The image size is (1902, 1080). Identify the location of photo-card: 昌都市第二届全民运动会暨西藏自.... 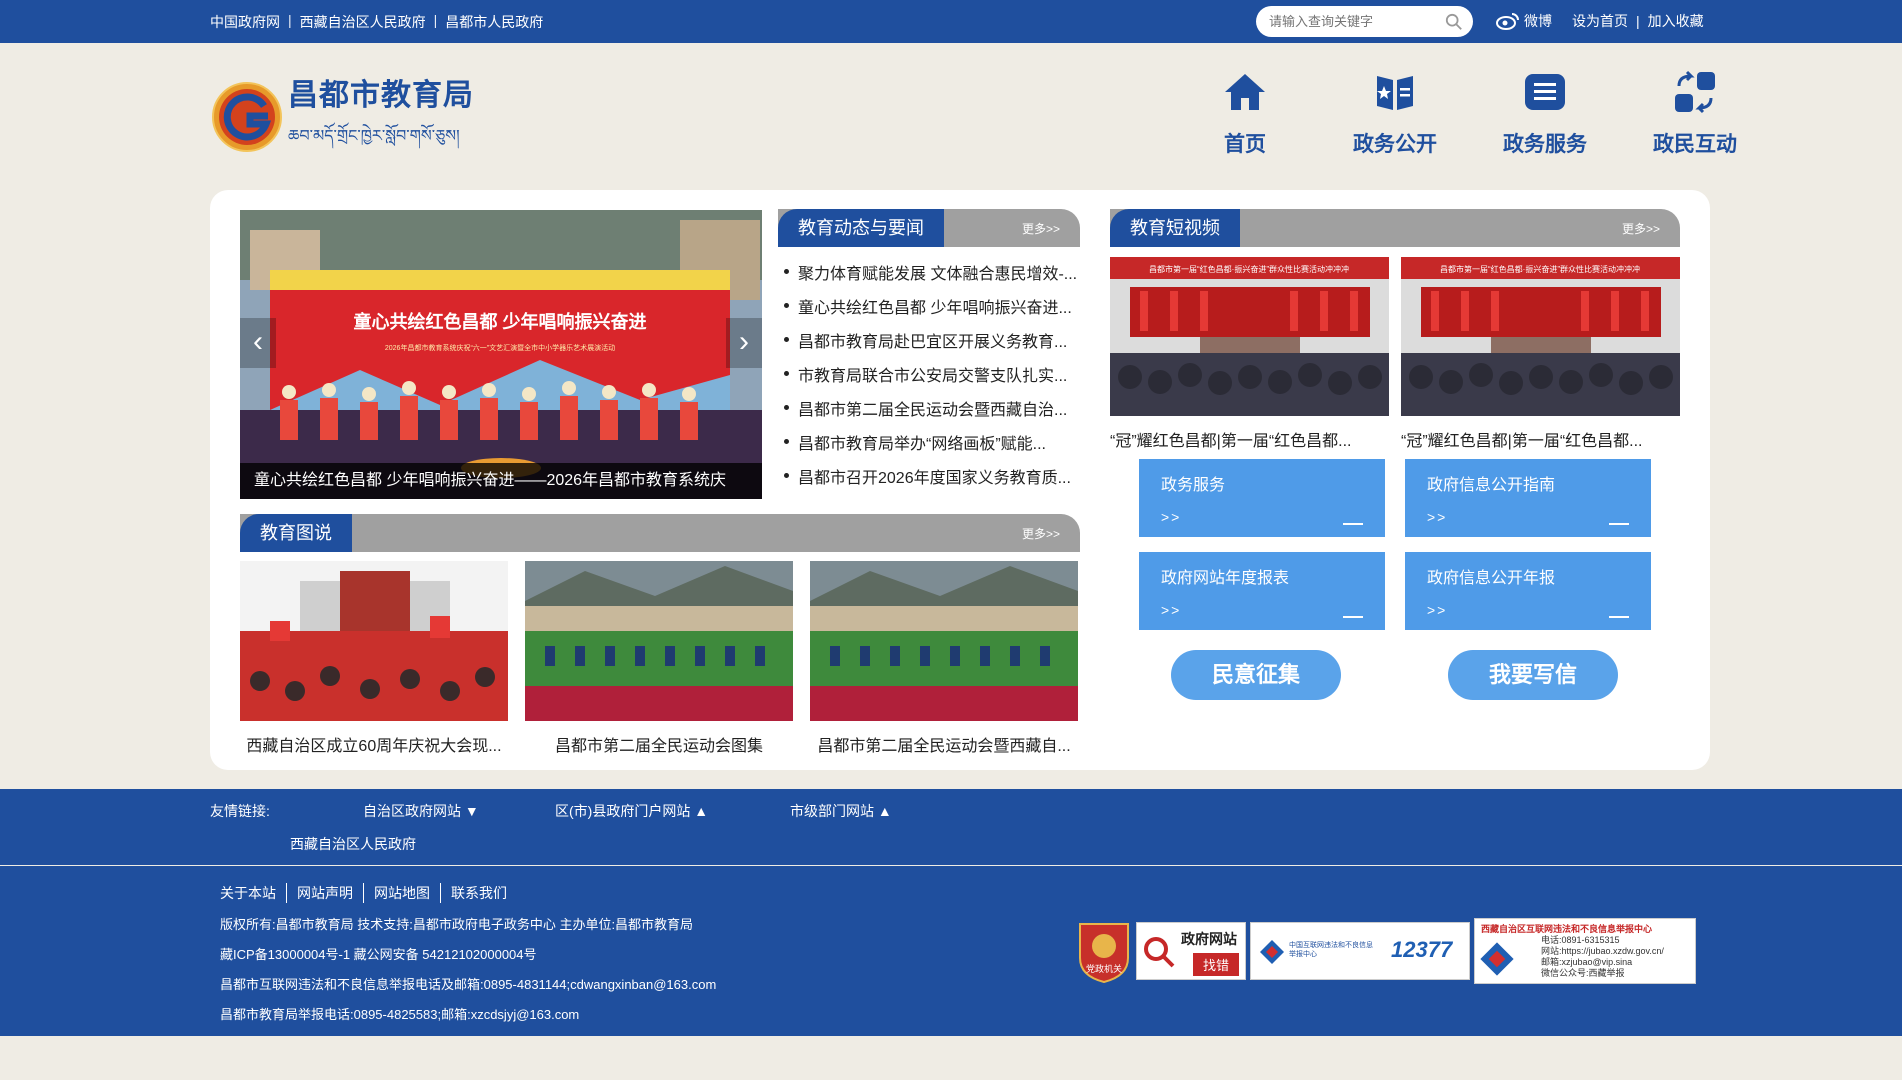
(944, 658).